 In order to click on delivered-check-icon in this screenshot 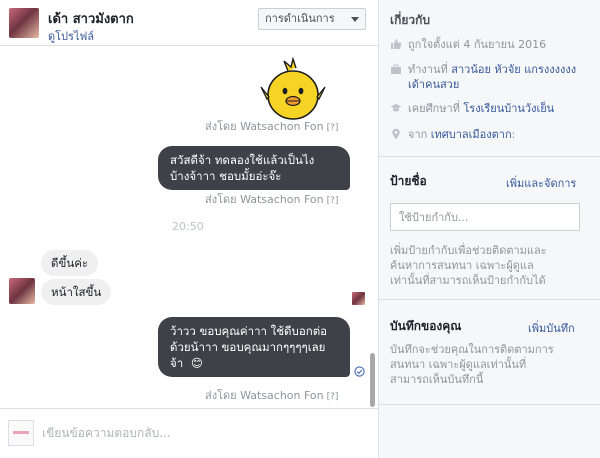, I will do `click(359, 371)`.